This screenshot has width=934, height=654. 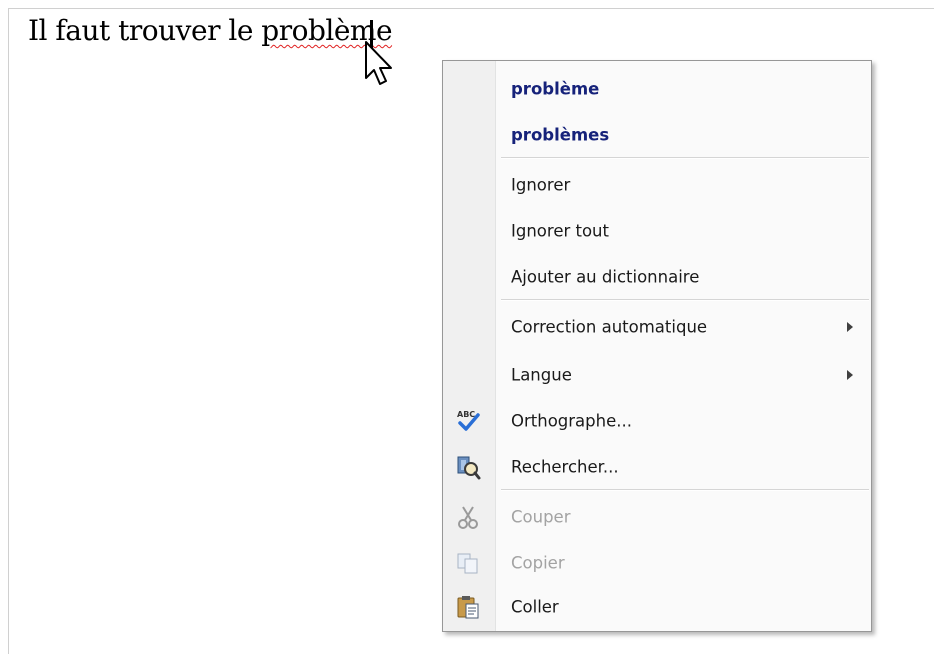 What do you see at coordinates (560, 135) in the screenshot?
I see `menu-item-label: problèmes` at bounding box center [560, 135].